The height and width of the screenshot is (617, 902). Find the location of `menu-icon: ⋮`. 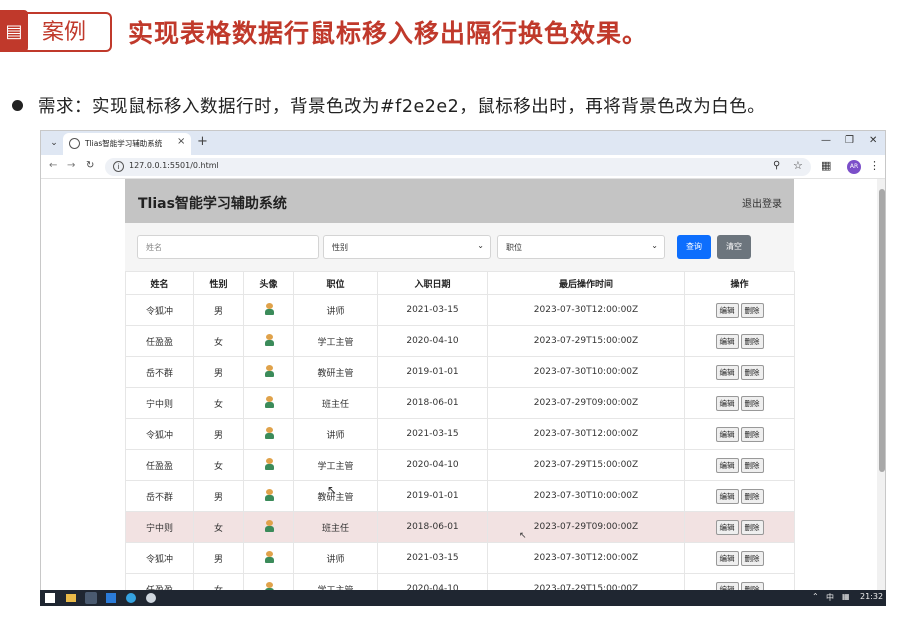

menu-icon: ⋮ is located at coordinates (874, 165).